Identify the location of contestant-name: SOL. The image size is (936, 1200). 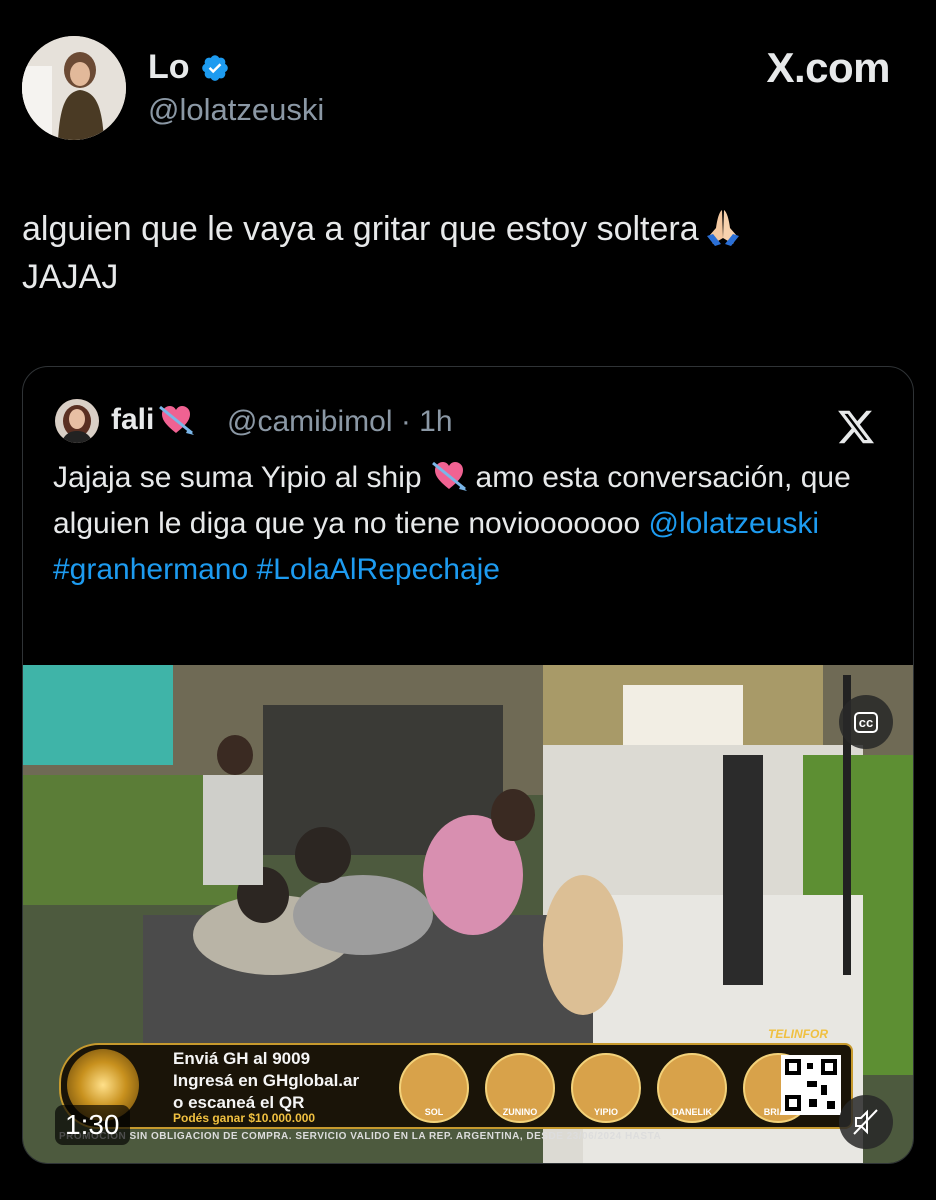
(434, 1112).